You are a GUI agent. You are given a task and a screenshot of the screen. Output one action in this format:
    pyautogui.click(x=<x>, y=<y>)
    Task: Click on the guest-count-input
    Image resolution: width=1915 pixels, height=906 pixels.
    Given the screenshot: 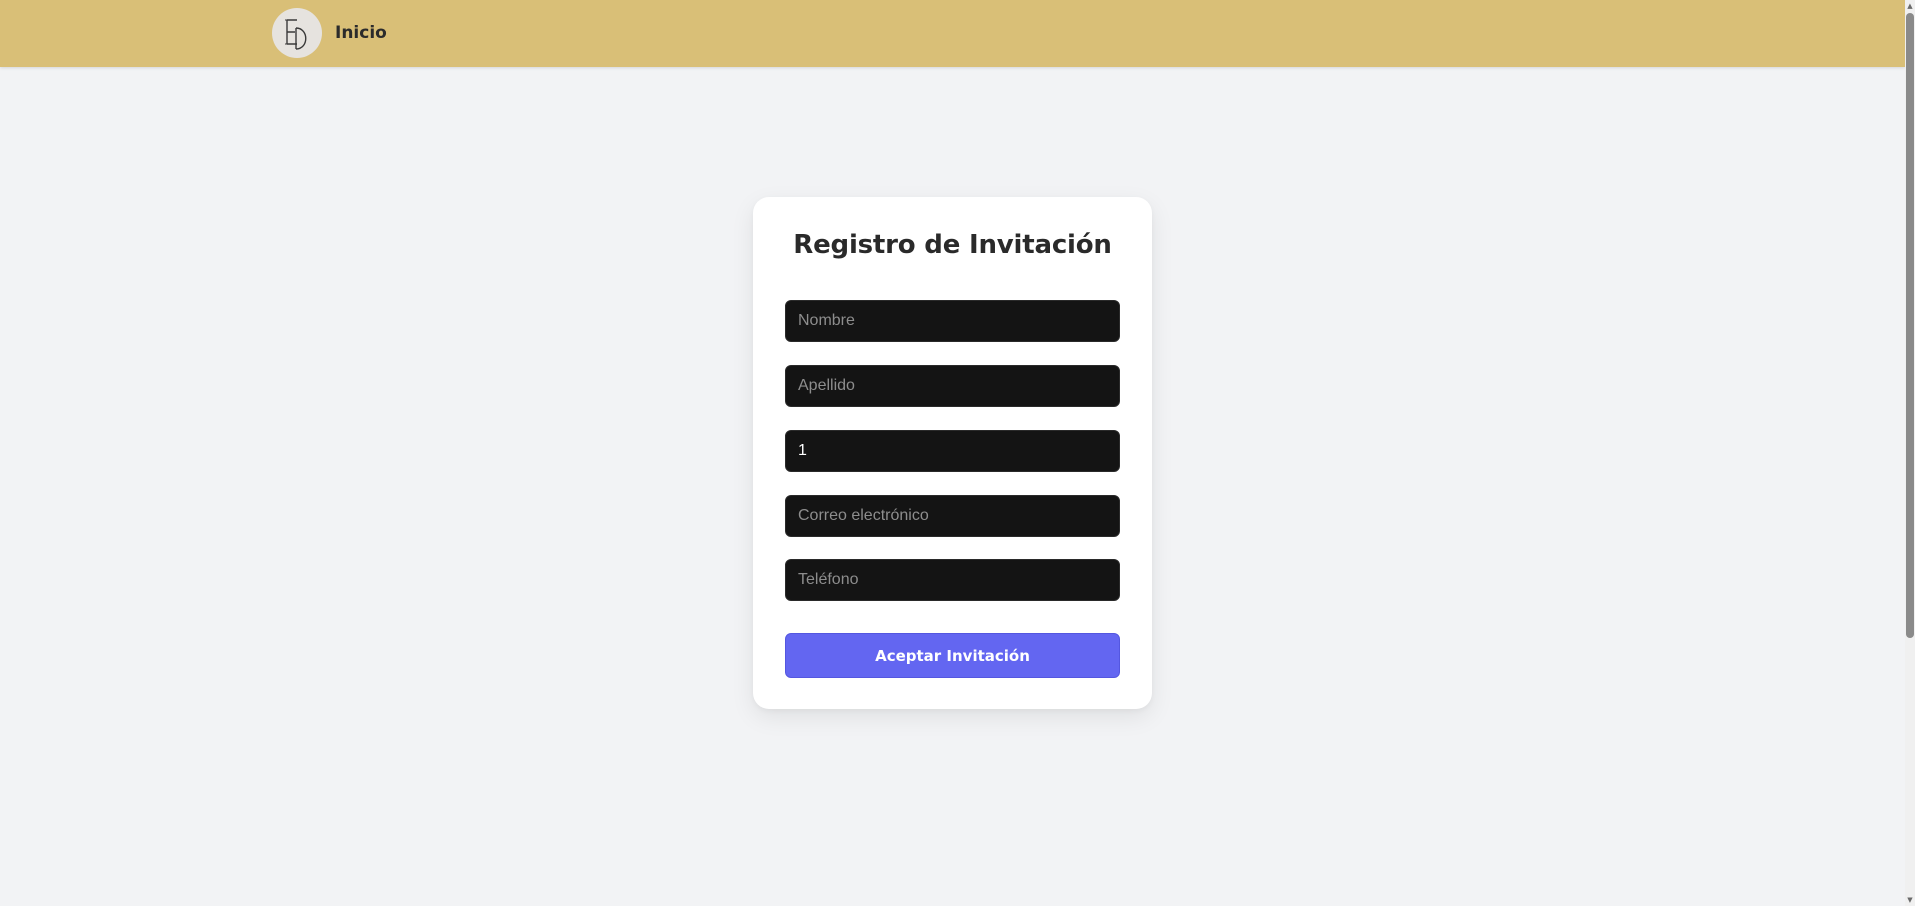 What is the action you would take?
    pyautogui.click(x=952, y=451)
    